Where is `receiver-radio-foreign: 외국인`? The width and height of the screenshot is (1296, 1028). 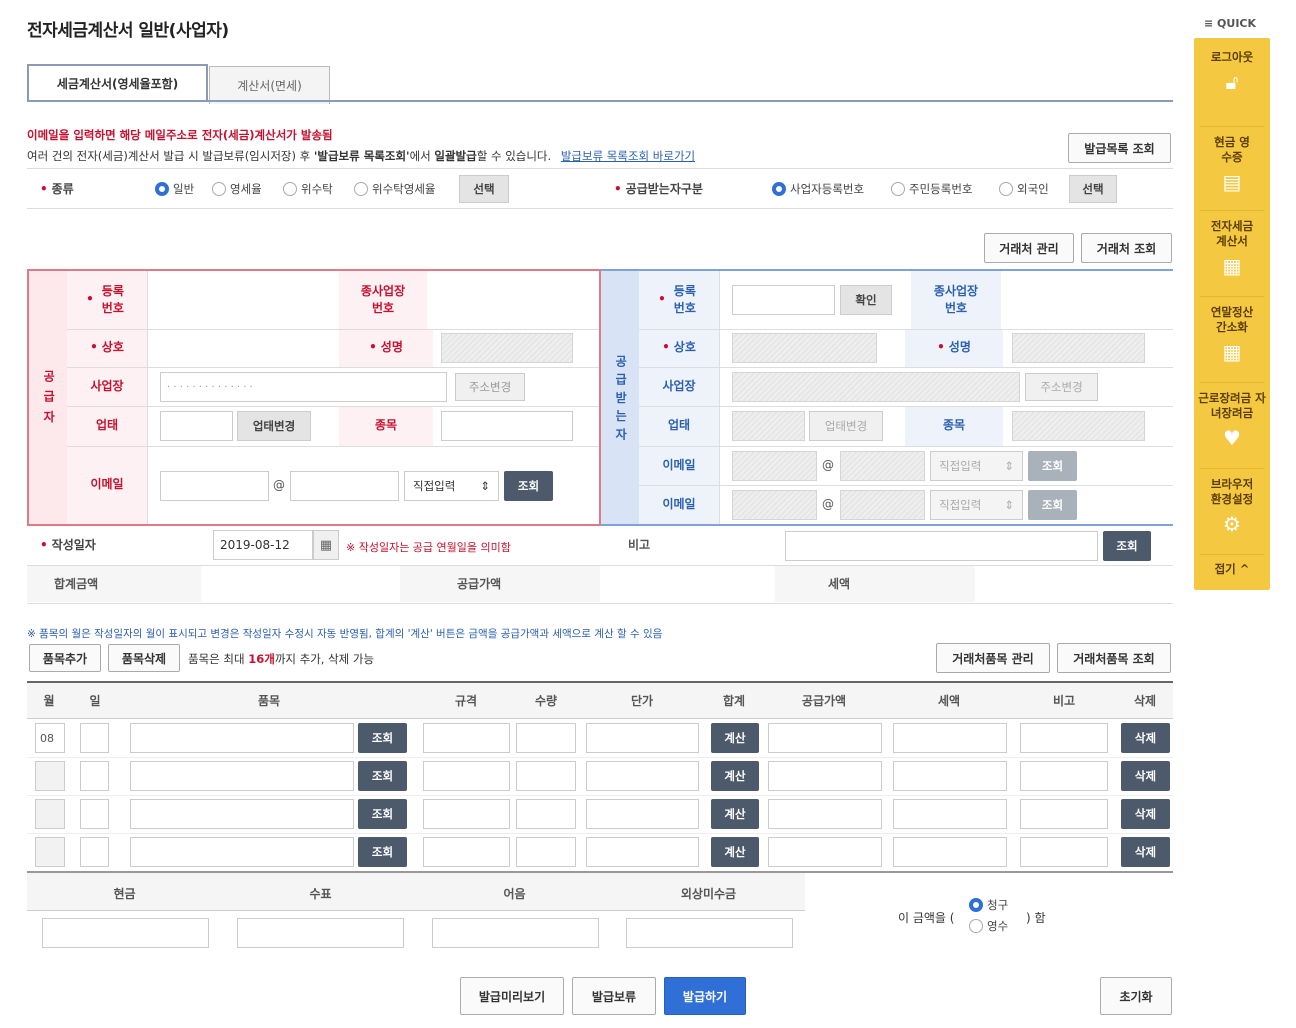
receiver-radio-foreign: 외국인 is located at coordinates (1024, 189).